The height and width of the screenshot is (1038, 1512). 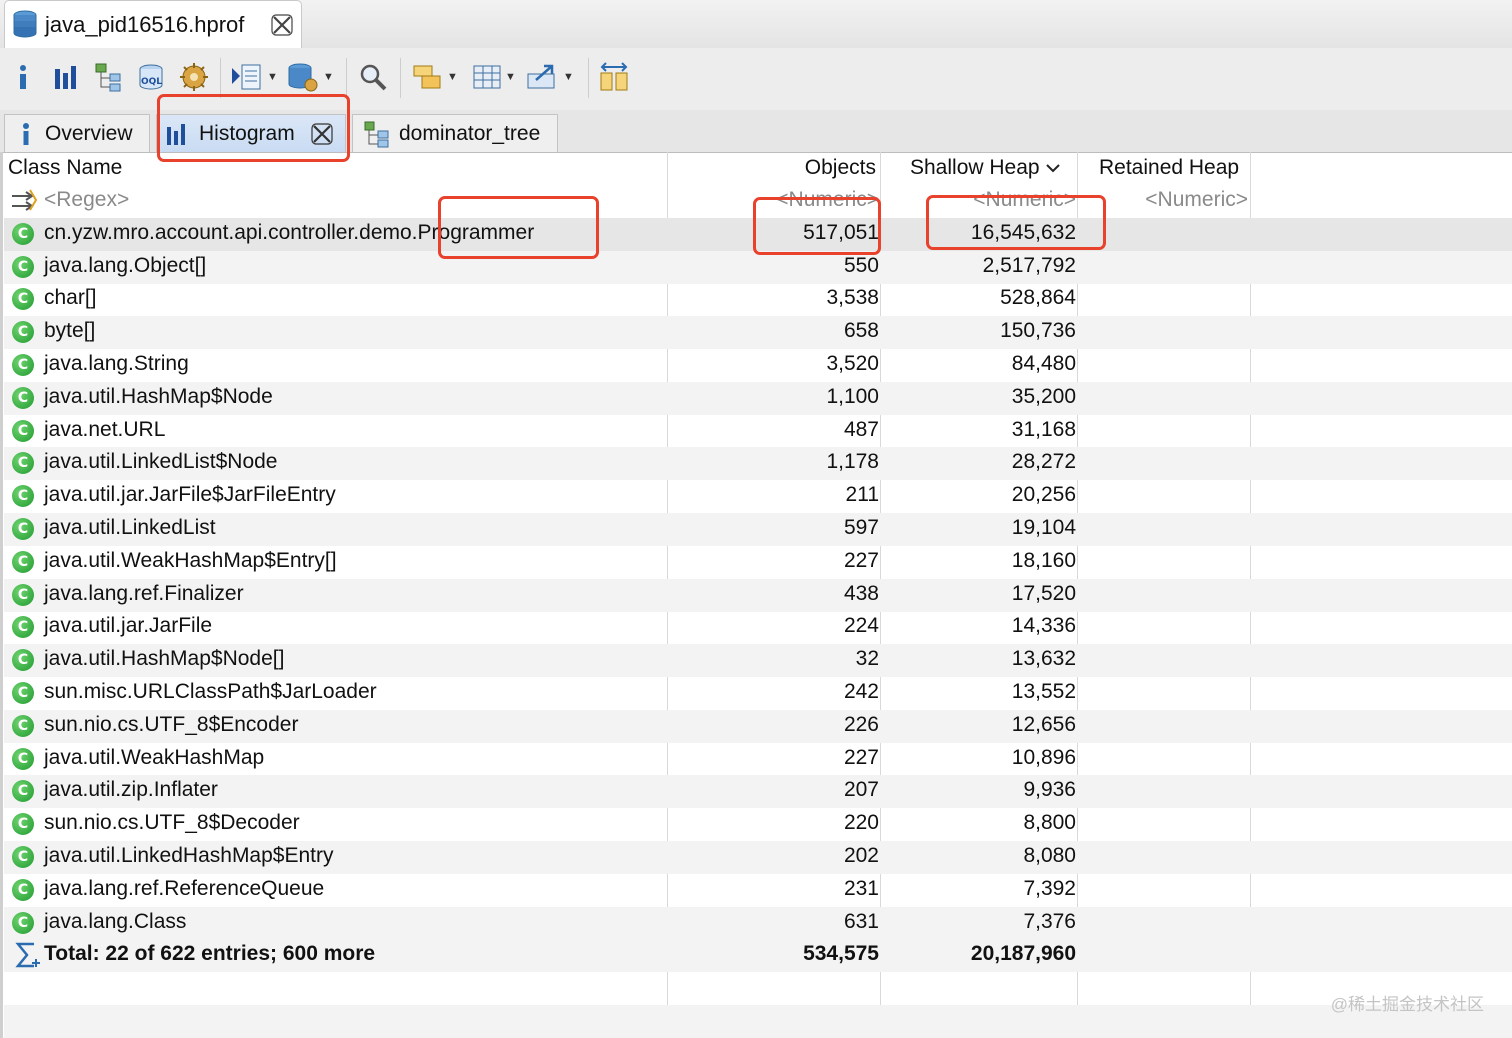 What do you see at coordinates (550, 77) in the screenshot?
I see `export-icon: ▼` at bounding box center [550, 77].